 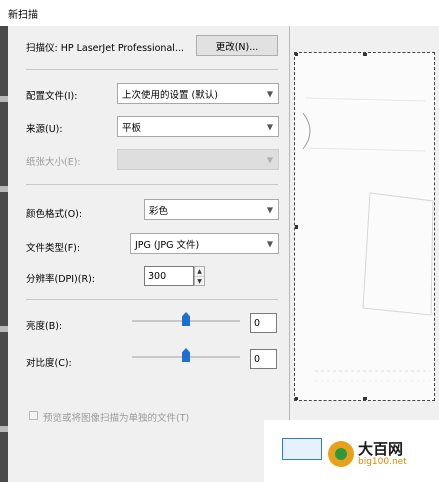 I want to click on spin-up-icon: ▲, so click(x=199, y=272).